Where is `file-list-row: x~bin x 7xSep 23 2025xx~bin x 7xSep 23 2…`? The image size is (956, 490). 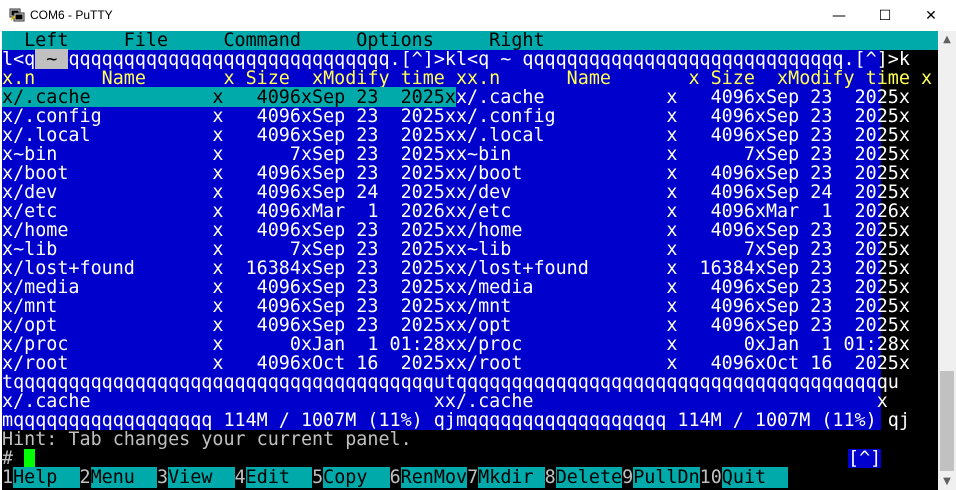
file-list-row: x~bin x 7xSep 23 2025xx~bin x 7xSep 23 2… is located at coordinates (456, 154).